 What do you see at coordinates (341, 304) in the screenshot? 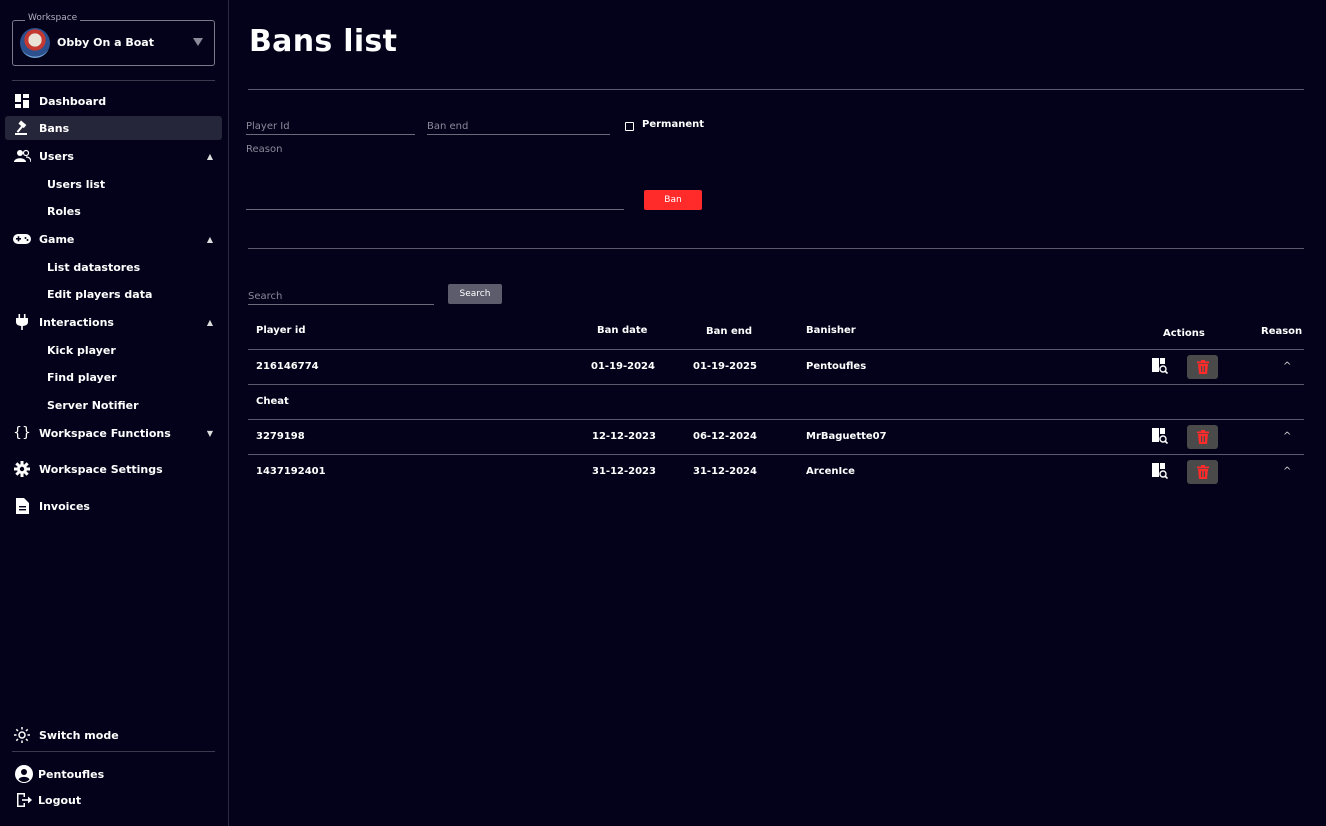
I see `search-underline` at bounding box center [341, 304].